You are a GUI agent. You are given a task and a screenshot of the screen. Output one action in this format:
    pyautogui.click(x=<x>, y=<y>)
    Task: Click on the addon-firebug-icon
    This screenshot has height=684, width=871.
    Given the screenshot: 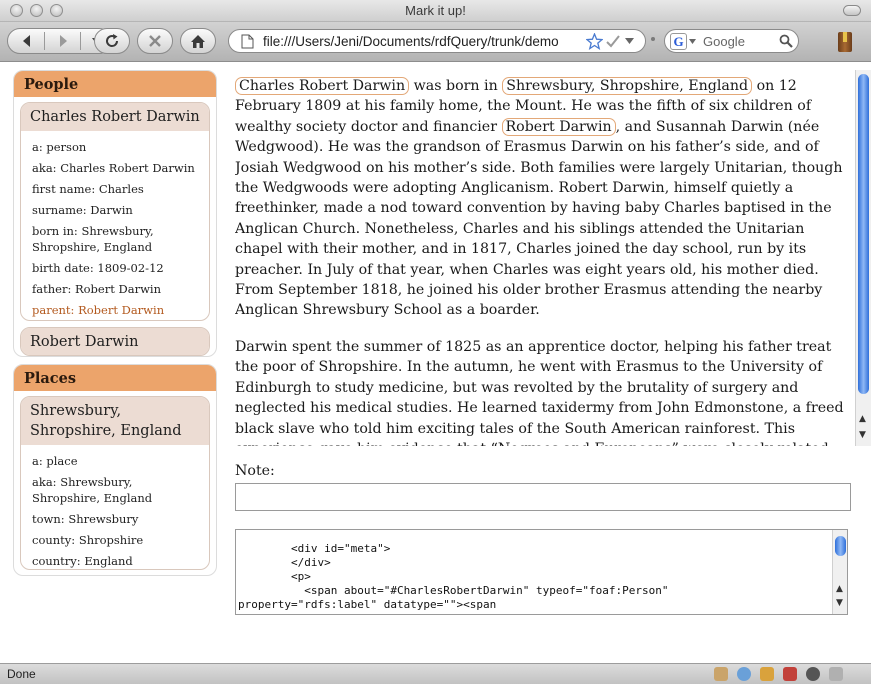 What is the action you would take?
    pyautogui.click(x=790, y=674)
    